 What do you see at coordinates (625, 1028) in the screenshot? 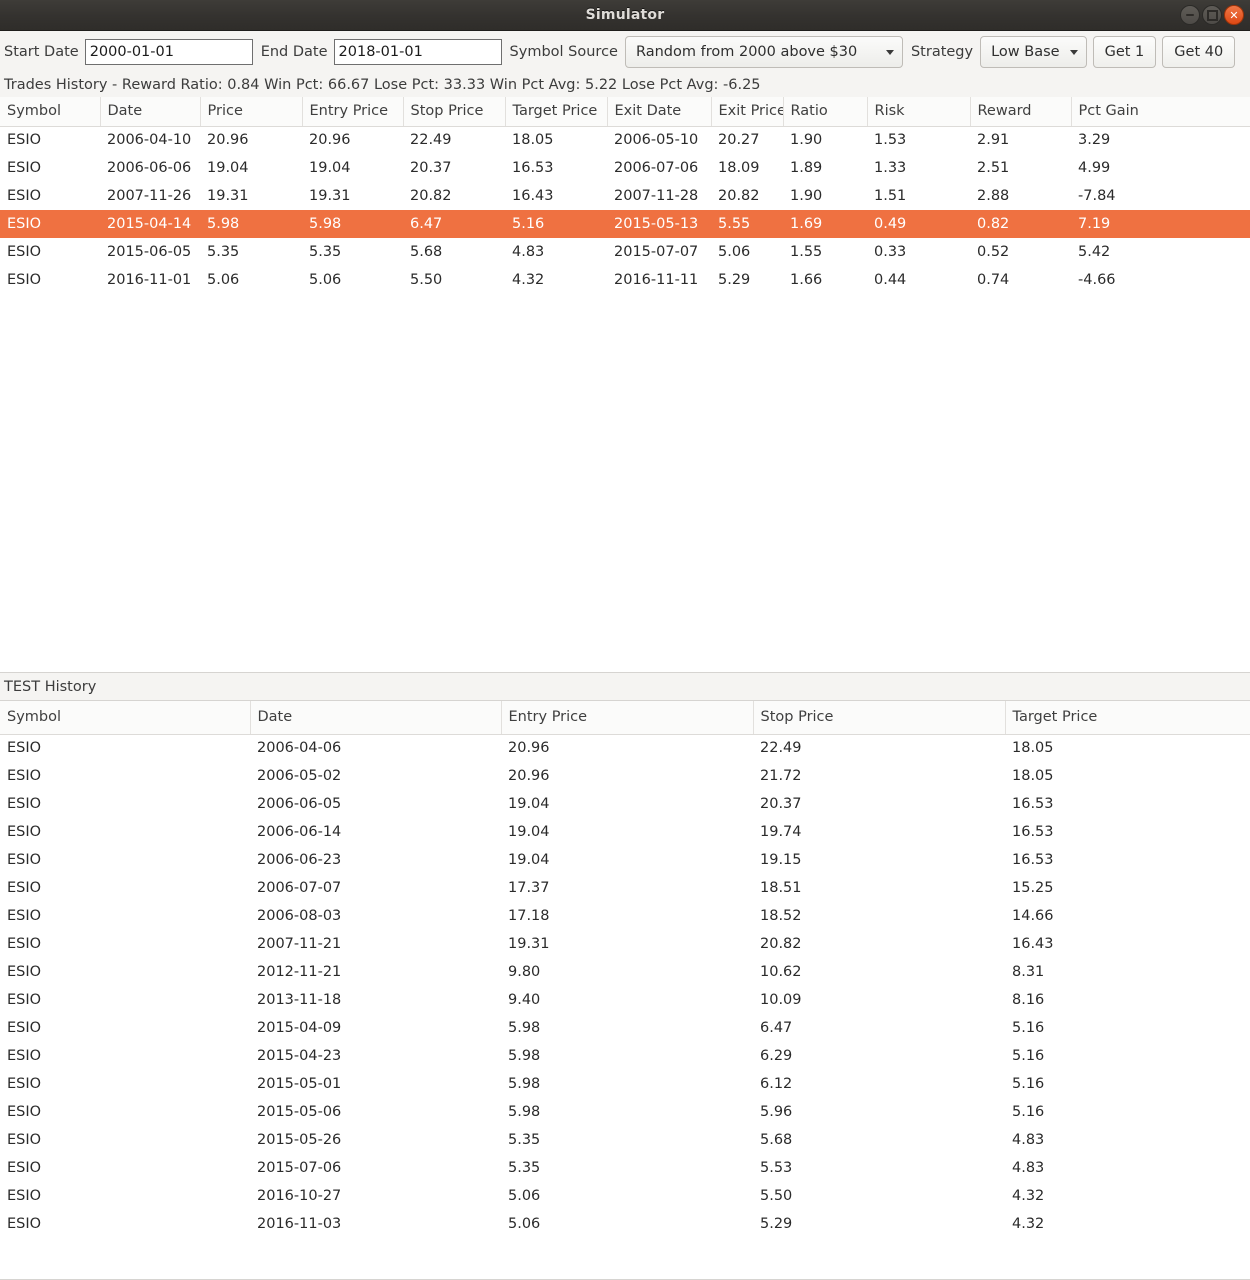
I see `test-row: ESIO 2015-04-09 5.98 6.47 5.16` at bounding box center [625, 1028].